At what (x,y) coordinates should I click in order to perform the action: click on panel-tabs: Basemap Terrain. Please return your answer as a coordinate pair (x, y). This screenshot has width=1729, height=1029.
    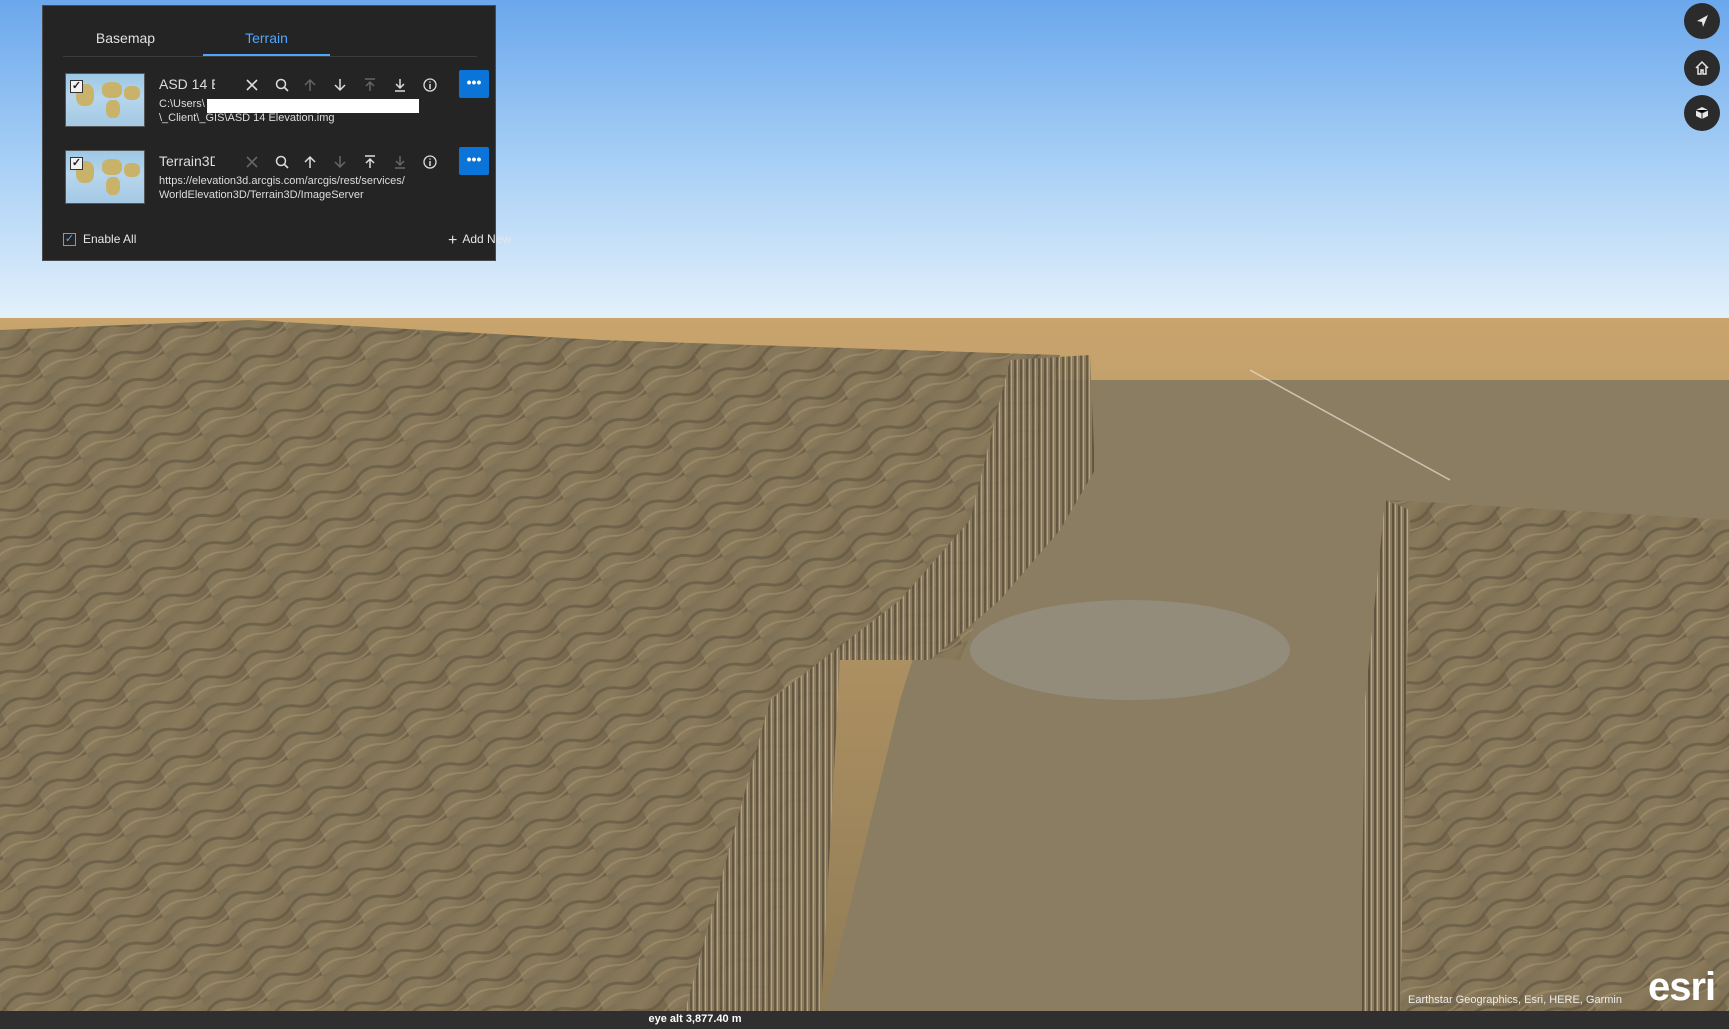
    Looking at the image, I should click on (270, 36).